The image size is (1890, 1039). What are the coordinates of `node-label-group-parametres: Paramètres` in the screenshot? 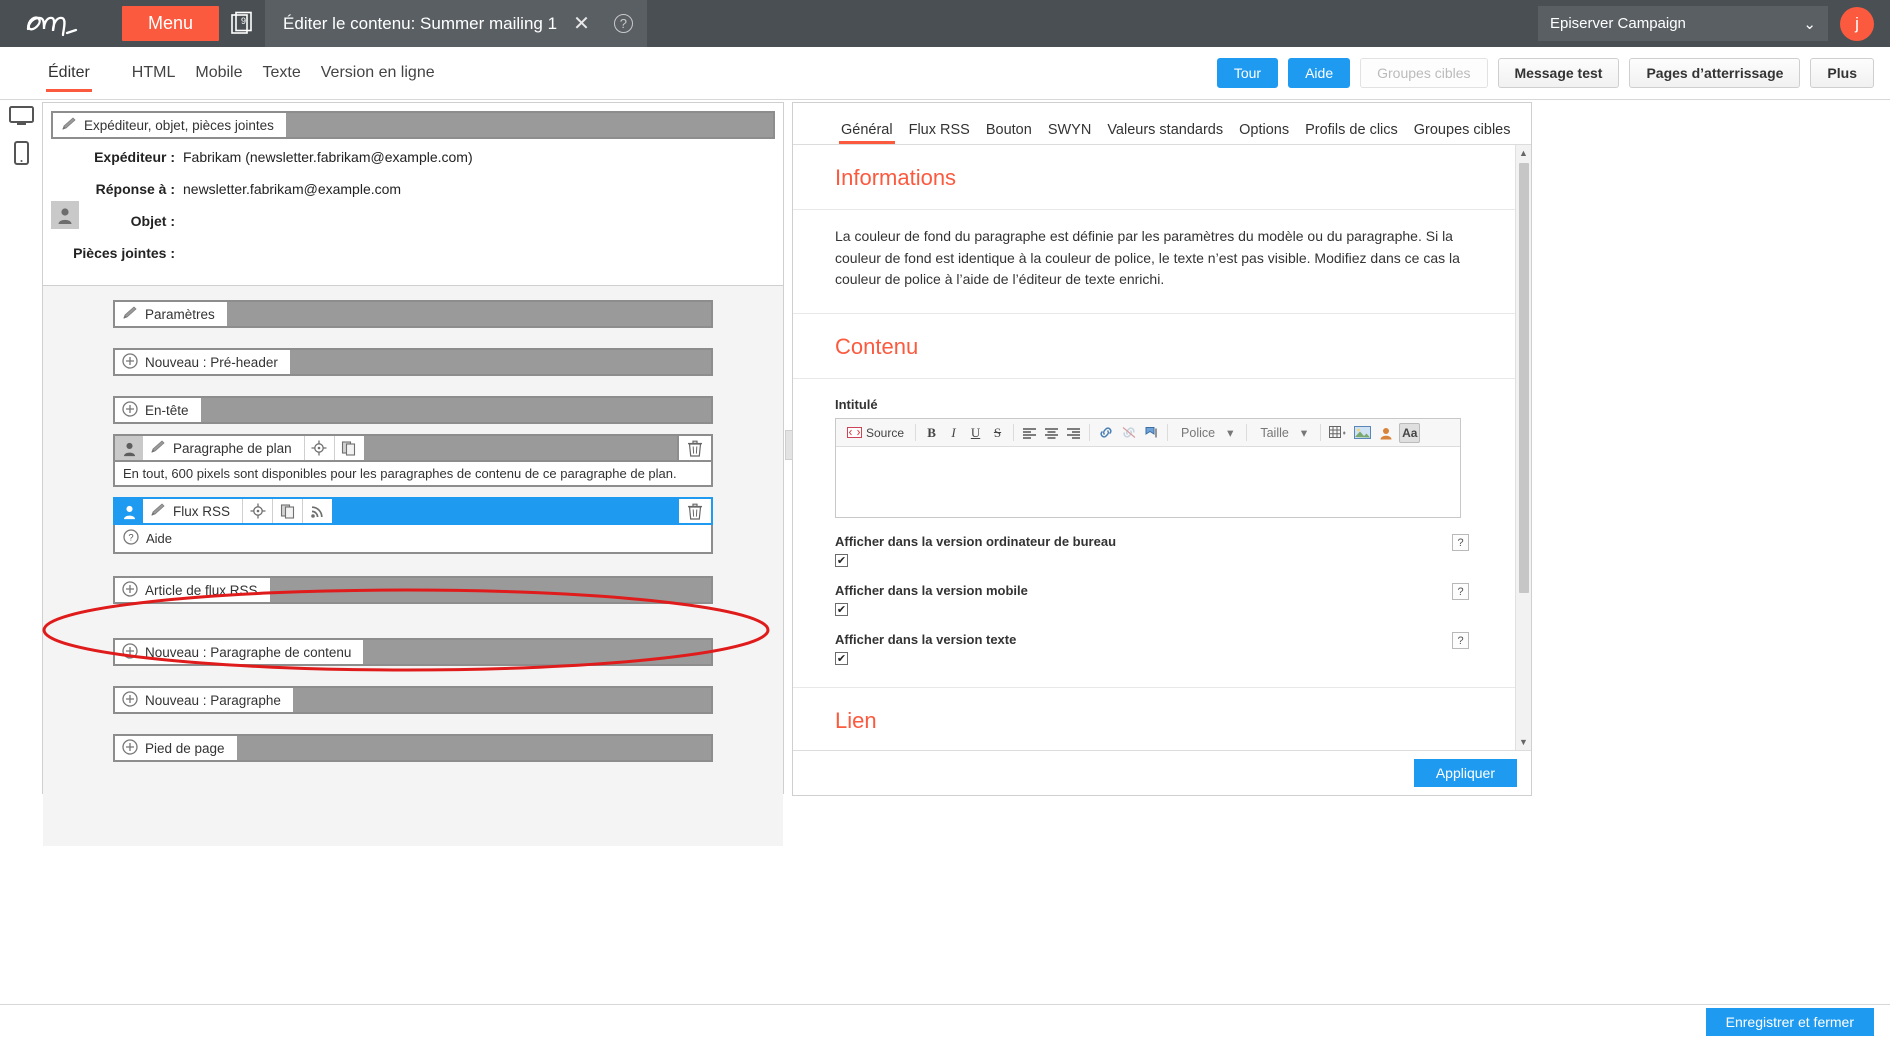 It's located at (171, 314).